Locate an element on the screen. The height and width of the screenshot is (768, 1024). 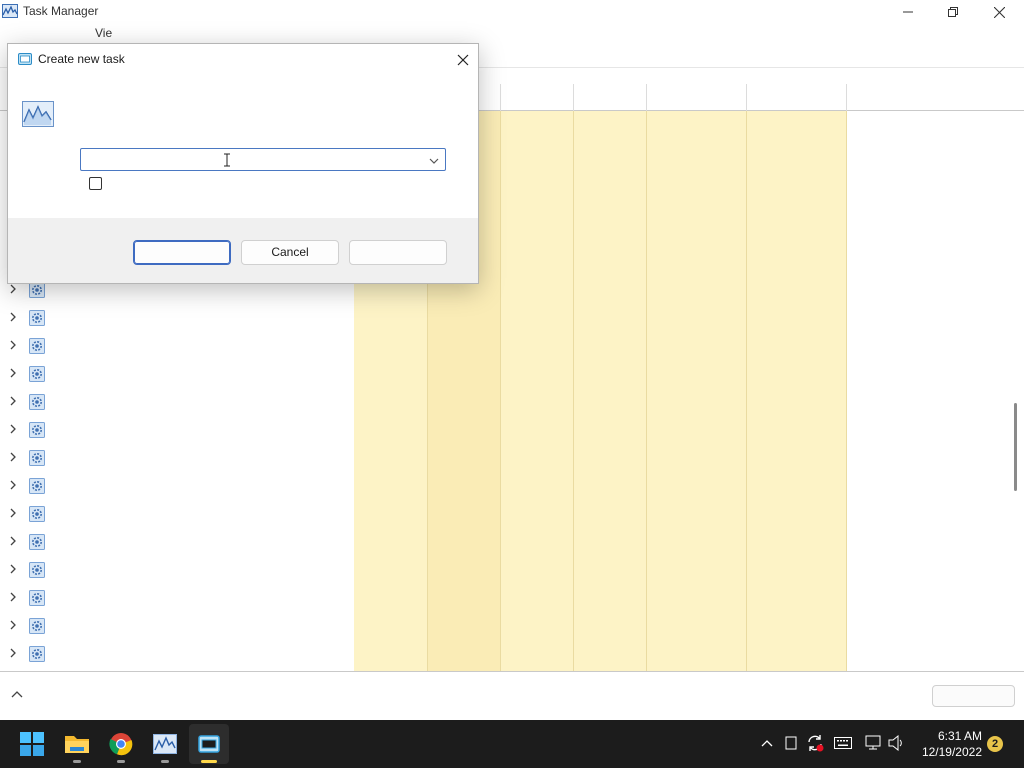
task-manager-titlebar: Task Manager is located at coordinates (512, 12).